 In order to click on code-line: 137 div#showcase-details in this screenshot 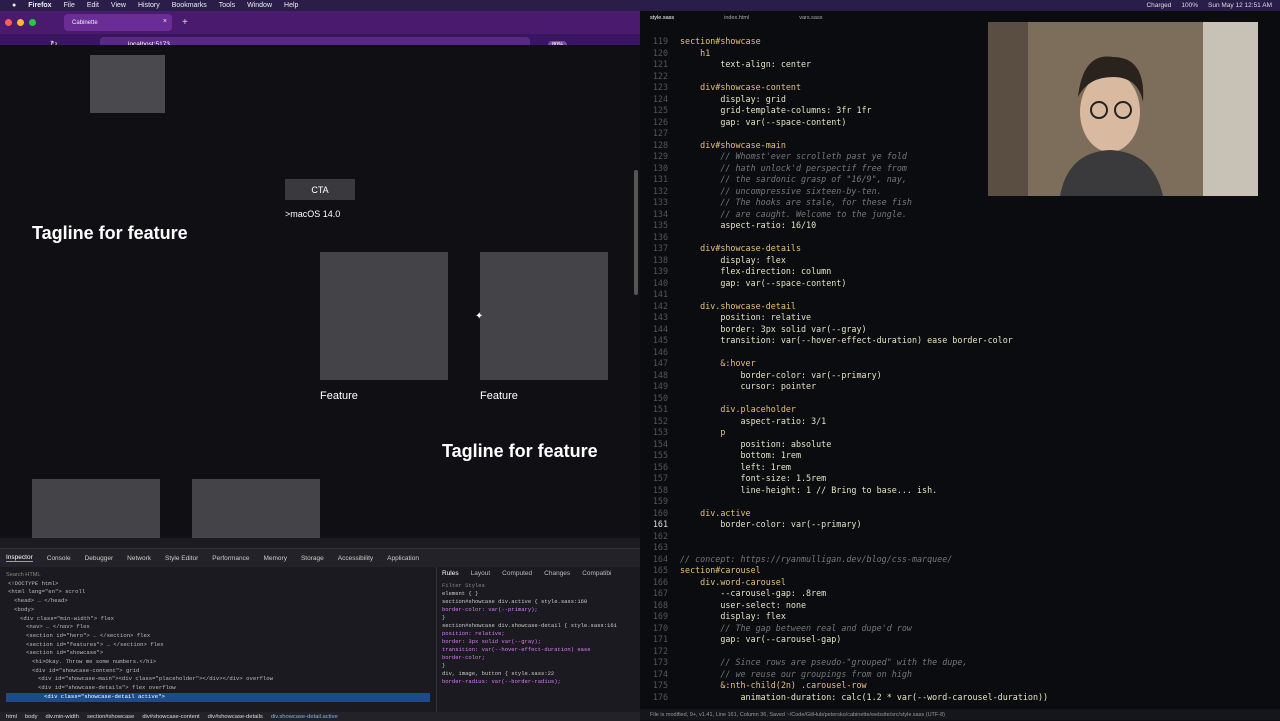, I will do `click(960, 249)`.